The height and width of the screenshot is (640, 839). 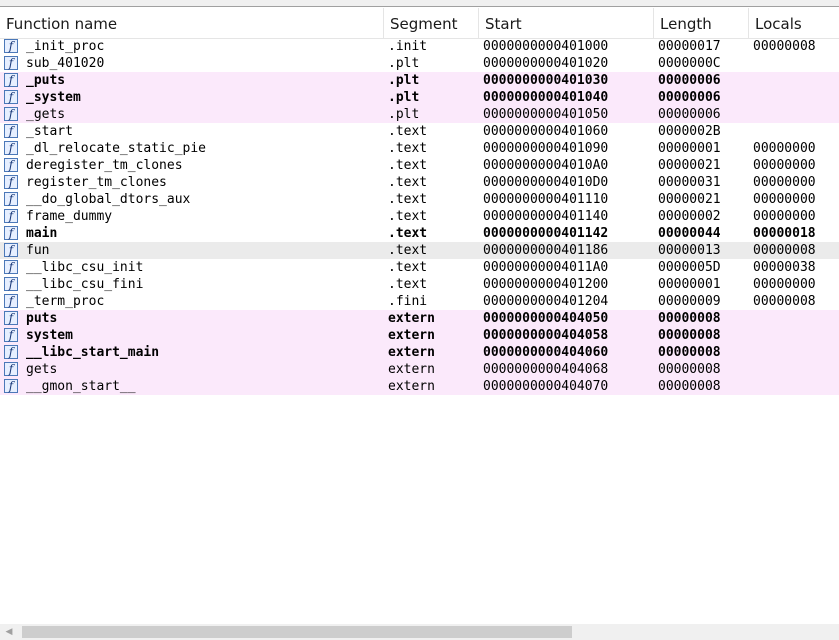 I want to click on scrollbar-thumb, so click(x=297, y=632).